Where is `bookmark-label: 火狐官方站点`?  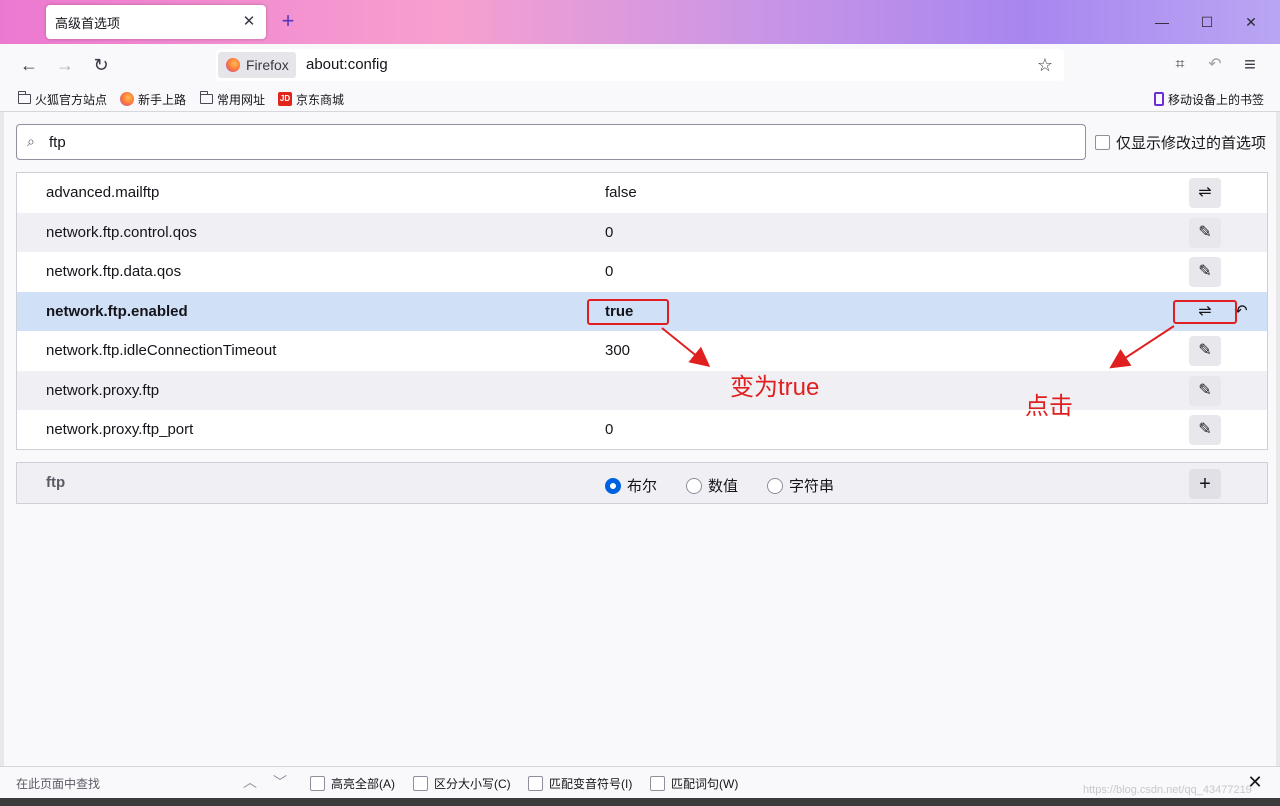 bookmark-label: 火狐官方站点 is located at coordinates (71, 99).